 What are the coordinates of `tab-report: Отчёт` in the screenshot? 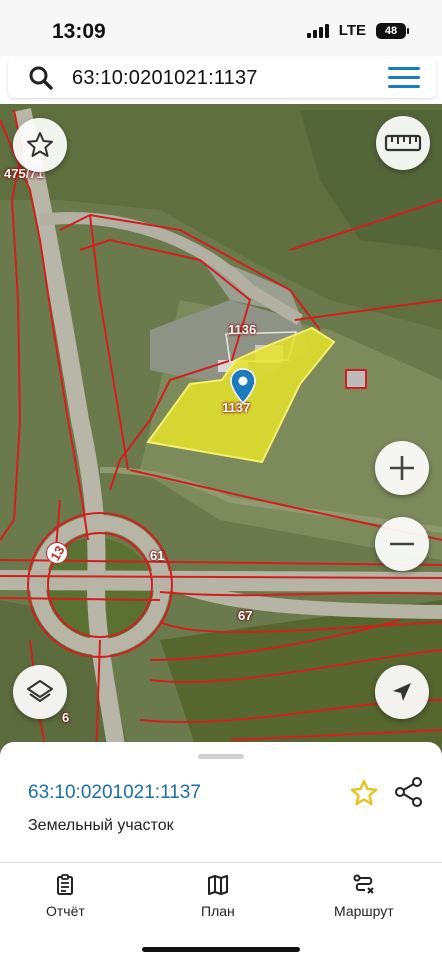 It's located at (65, 896).